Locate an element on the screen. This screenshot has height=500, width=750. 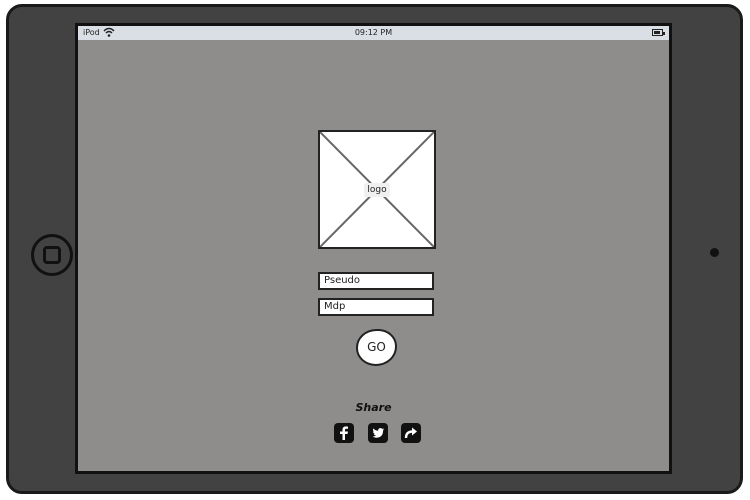
status-bar: iPod 09:12 PM is located at coordinates (373, 33).